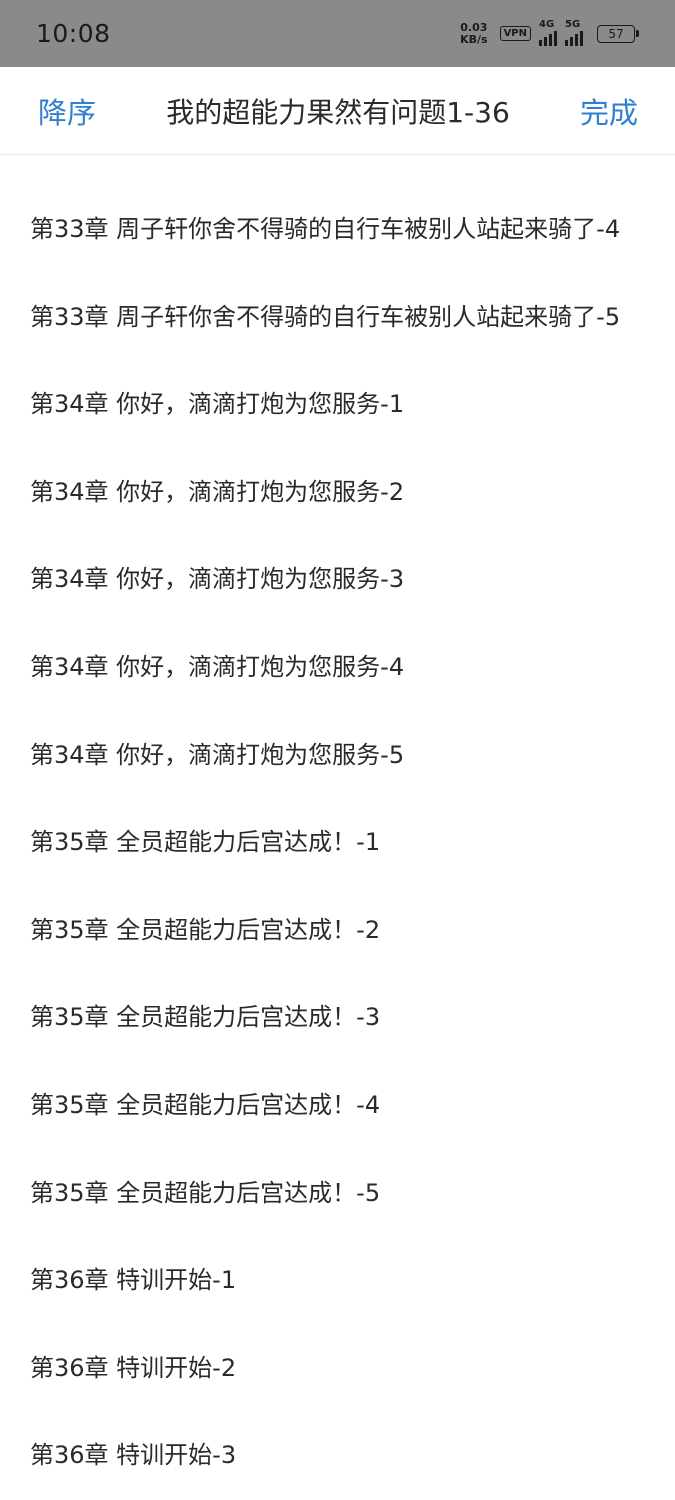  I want to click on sort-order-button: 降序, so click(67, 111).